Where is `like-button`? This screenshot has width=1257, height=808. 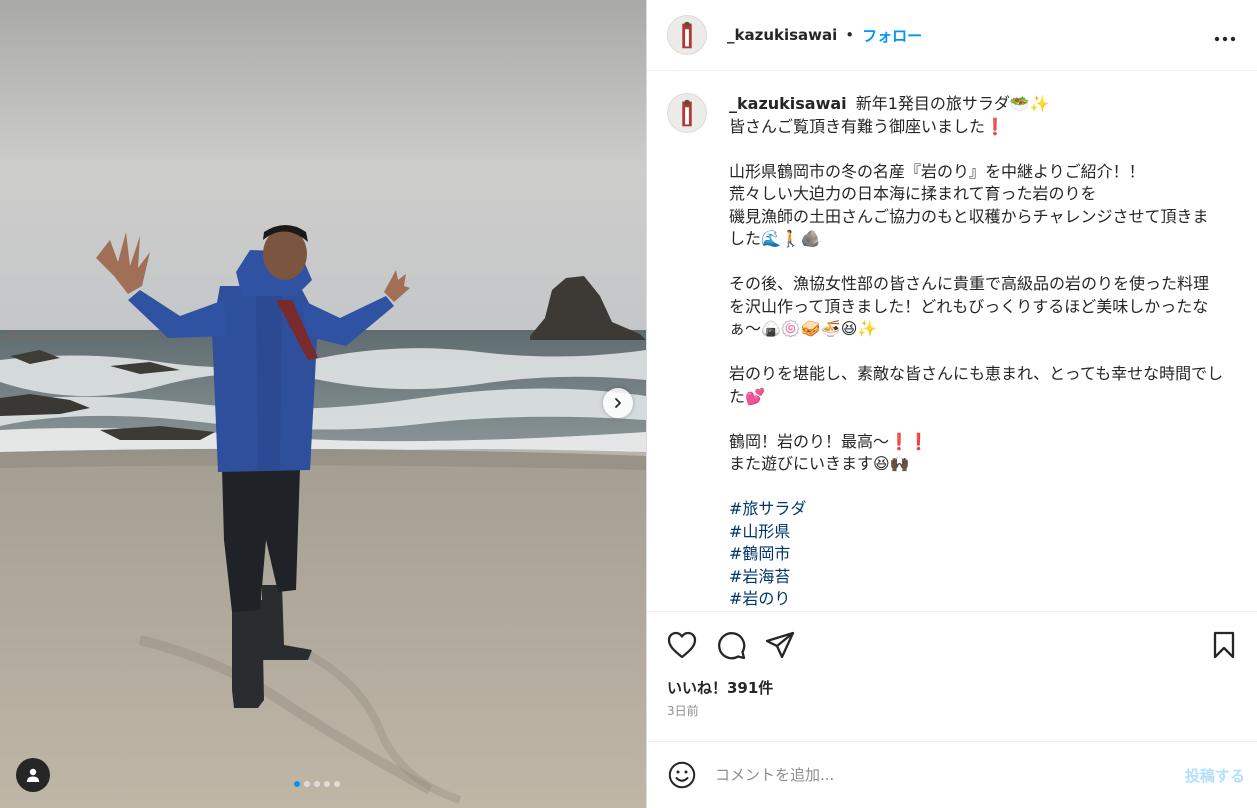 like-button is located at coordinates (682, 645).